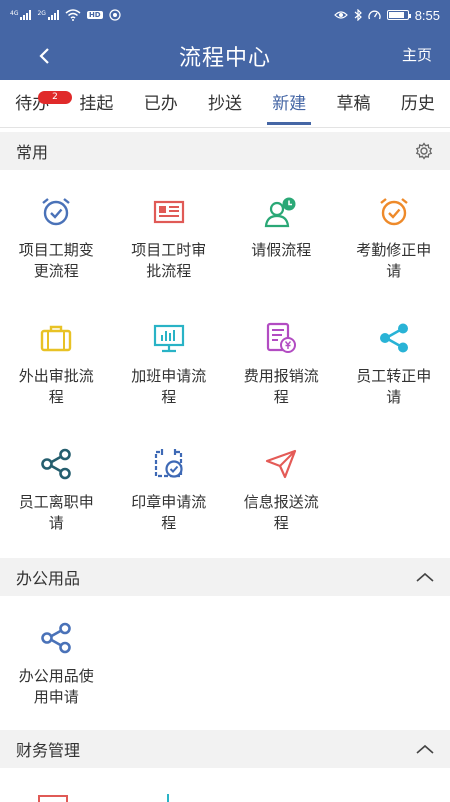  I want to click on document-icon, so click(53, 798).